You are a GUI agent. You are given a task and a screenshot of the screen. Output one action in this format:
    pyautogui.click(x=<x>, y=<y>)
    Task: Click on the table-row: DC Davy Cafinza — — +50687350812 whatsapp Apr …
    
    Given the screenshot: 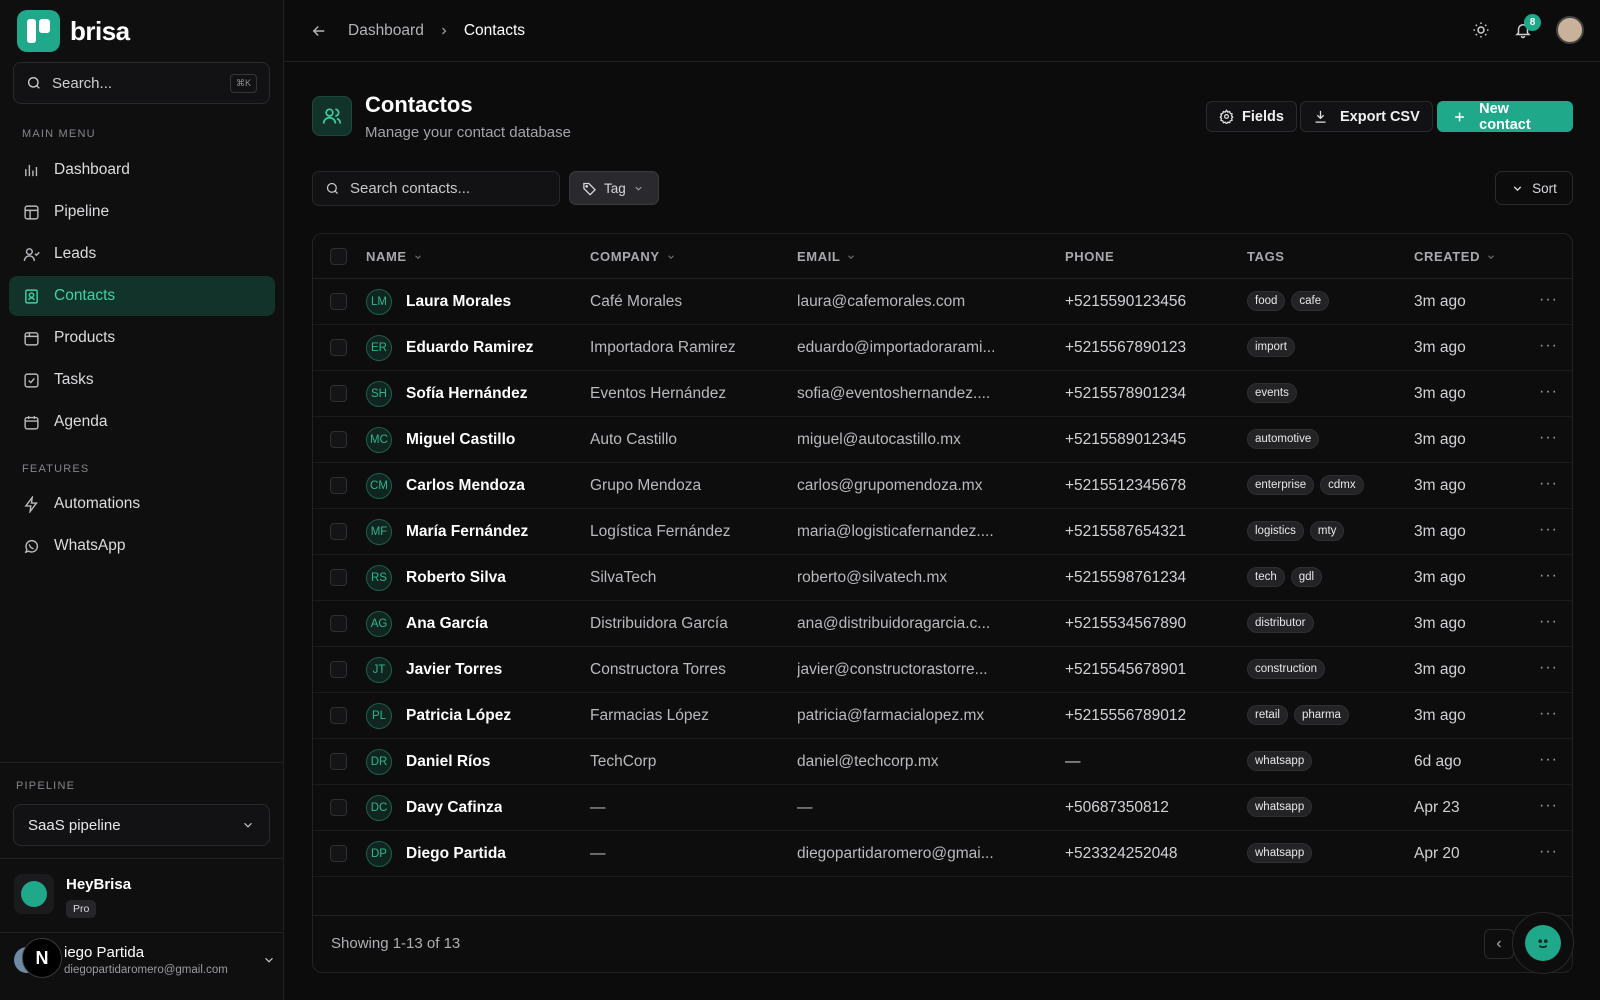 What is the action you would take?
    pyautogui.click(x=942, y=808)
    